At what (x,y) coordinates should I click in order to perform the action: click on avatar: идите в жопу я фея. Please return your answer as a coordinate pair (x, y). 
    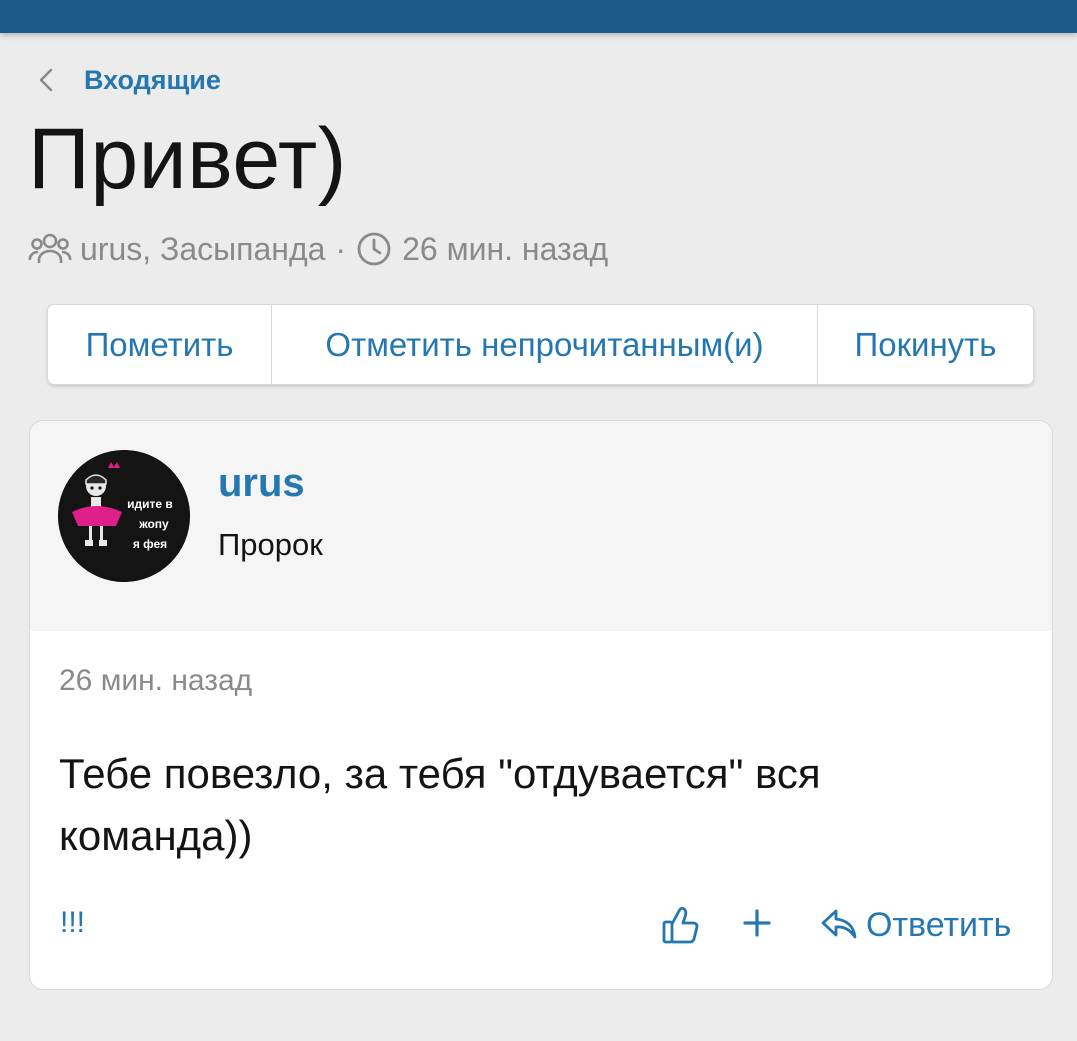
    Looking at the image, I should click on (124, 516).